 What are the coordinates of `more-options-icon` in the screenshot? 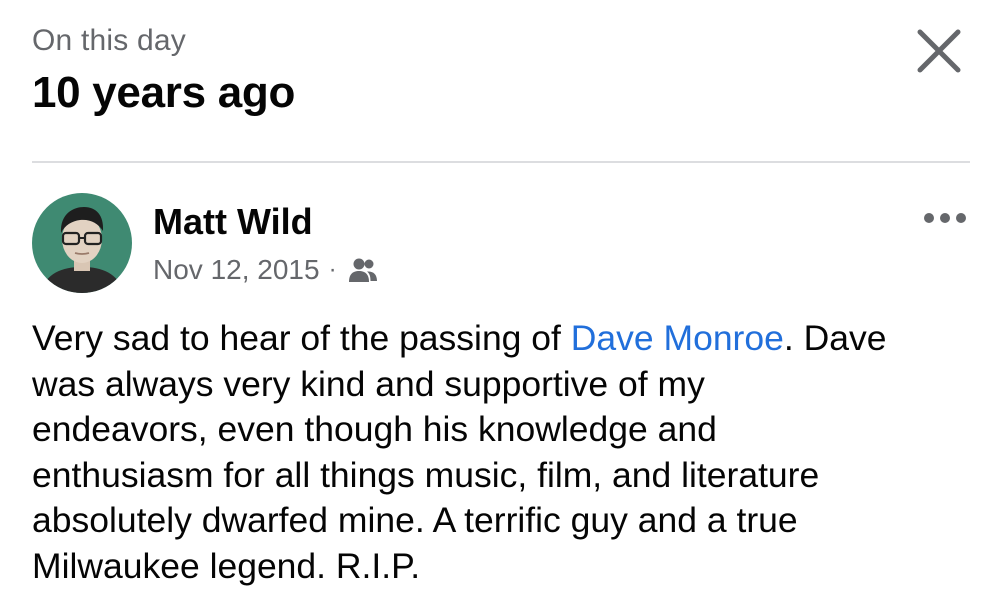 It's located at (945, 218).